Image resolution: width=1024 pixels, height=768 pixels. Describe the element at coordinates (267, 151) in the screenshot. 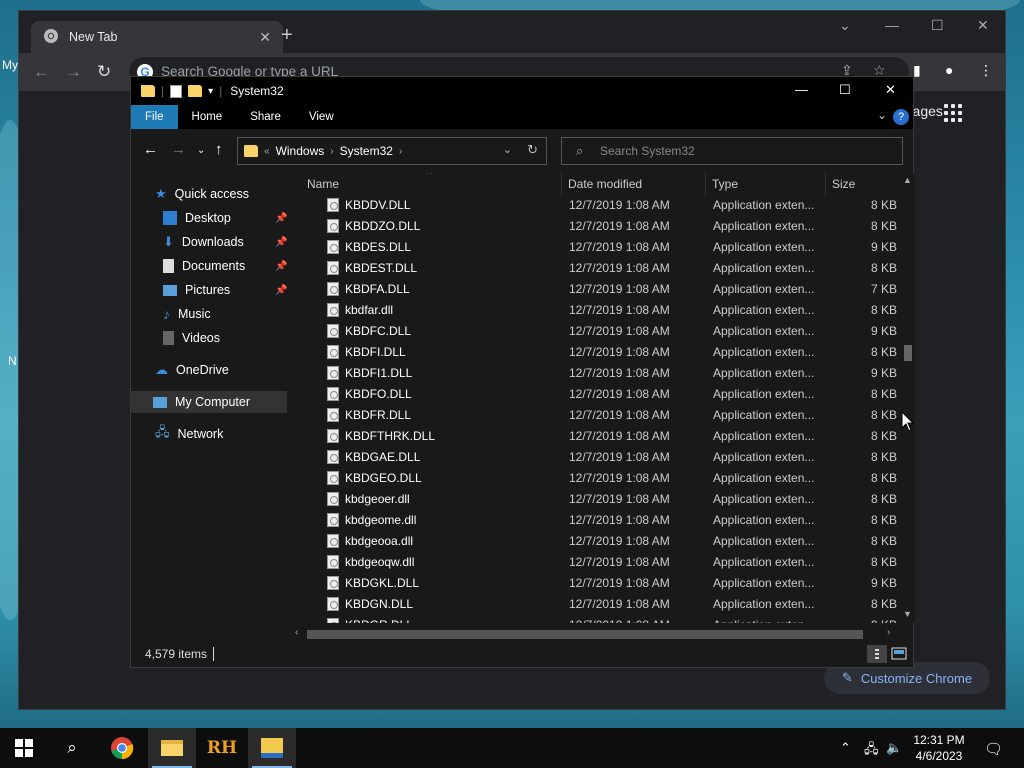

I see `breadcrumb-overflow-icon: «` at that location.